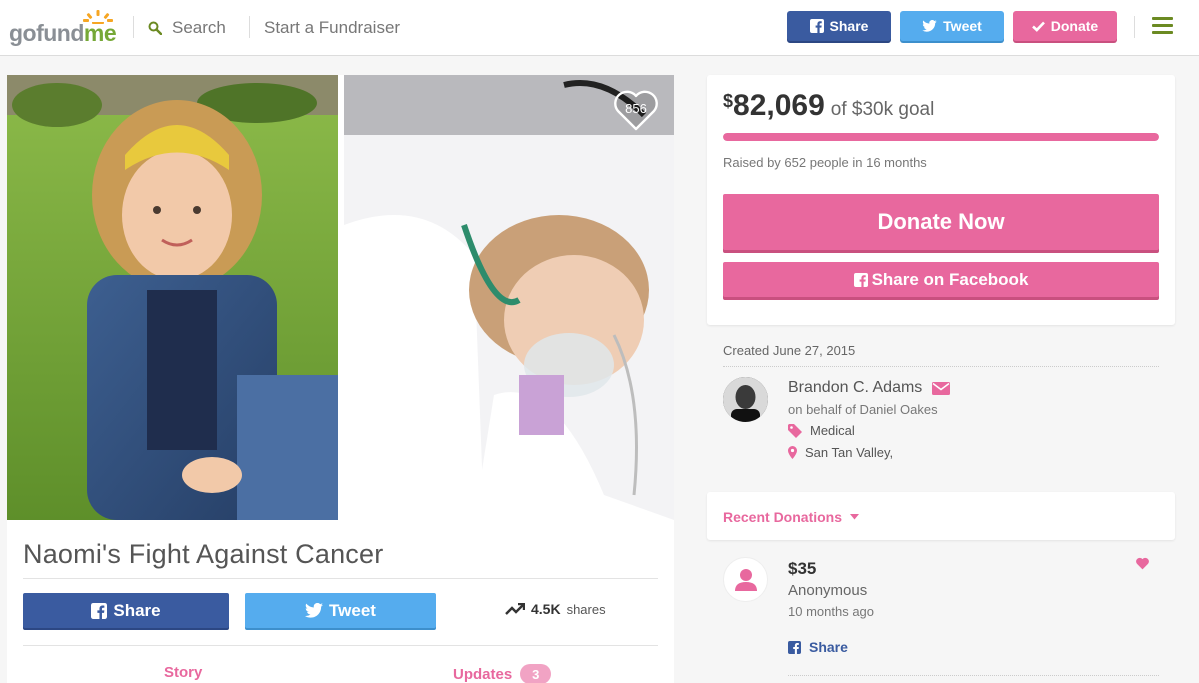  I want to click on campaign-title: Naomi's Fight Against Cancer, so click(203, 554).